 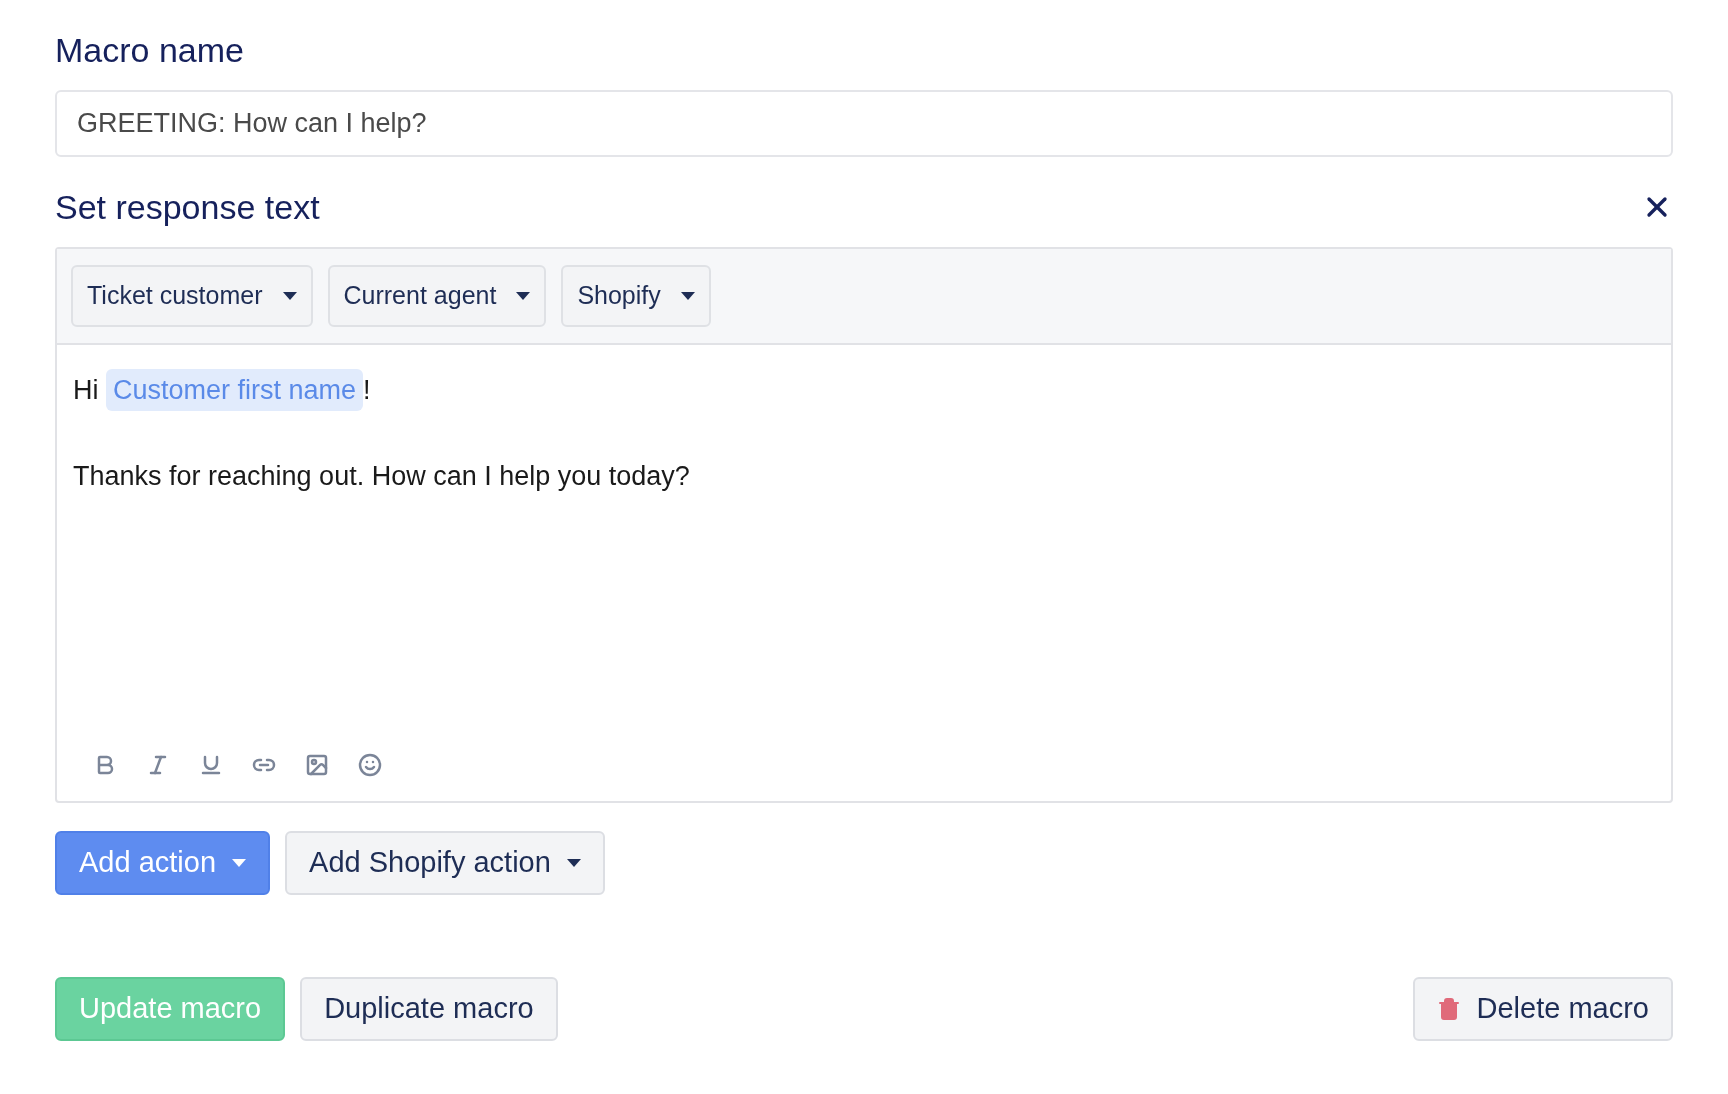 I want to click on underline-icon, so click(x=211, y=765).